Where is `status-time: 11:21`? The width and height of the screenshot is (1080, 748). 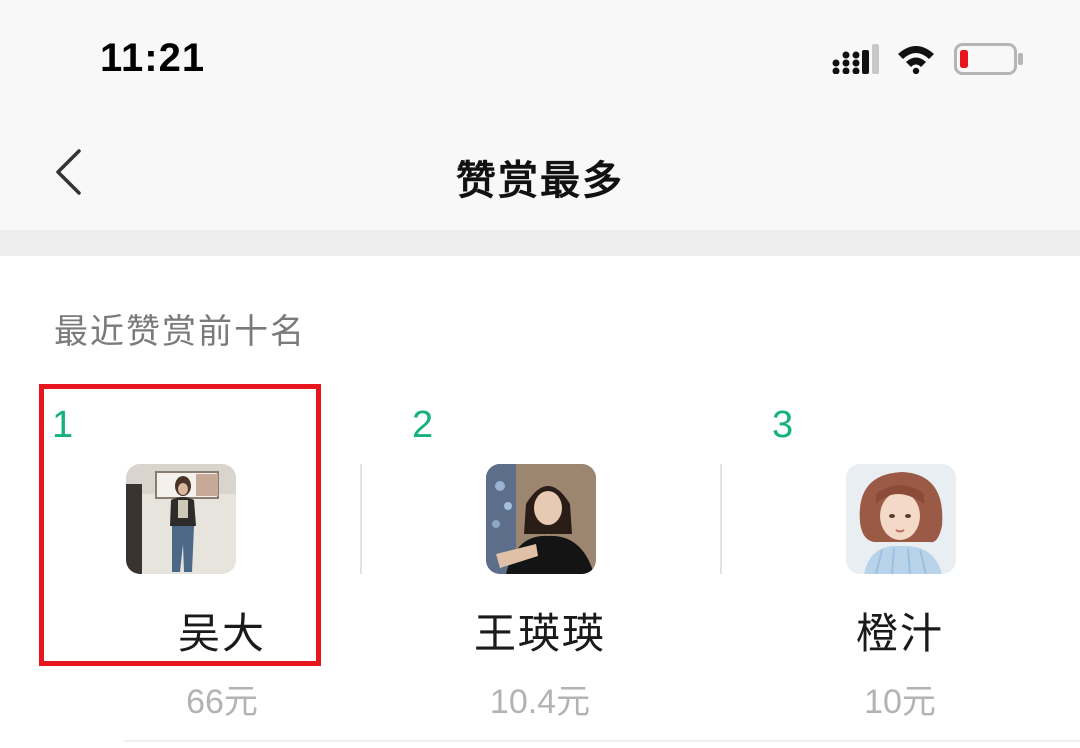
status-time: 11:21 is located at coordinates (153, 58).